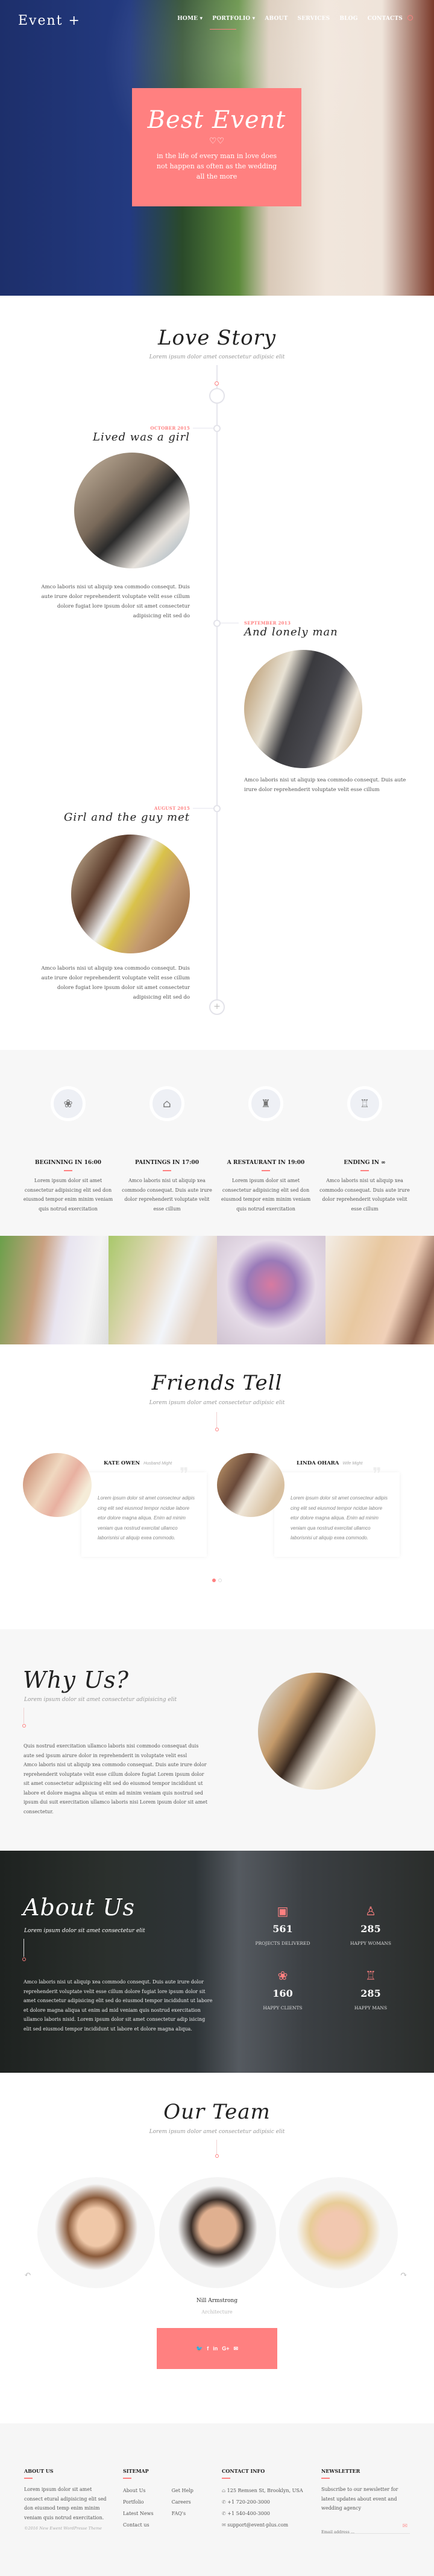  Describe the element at coordinates (385, 19) in the screenshot. I see `nav-contacts: CONTACTS` at that location.